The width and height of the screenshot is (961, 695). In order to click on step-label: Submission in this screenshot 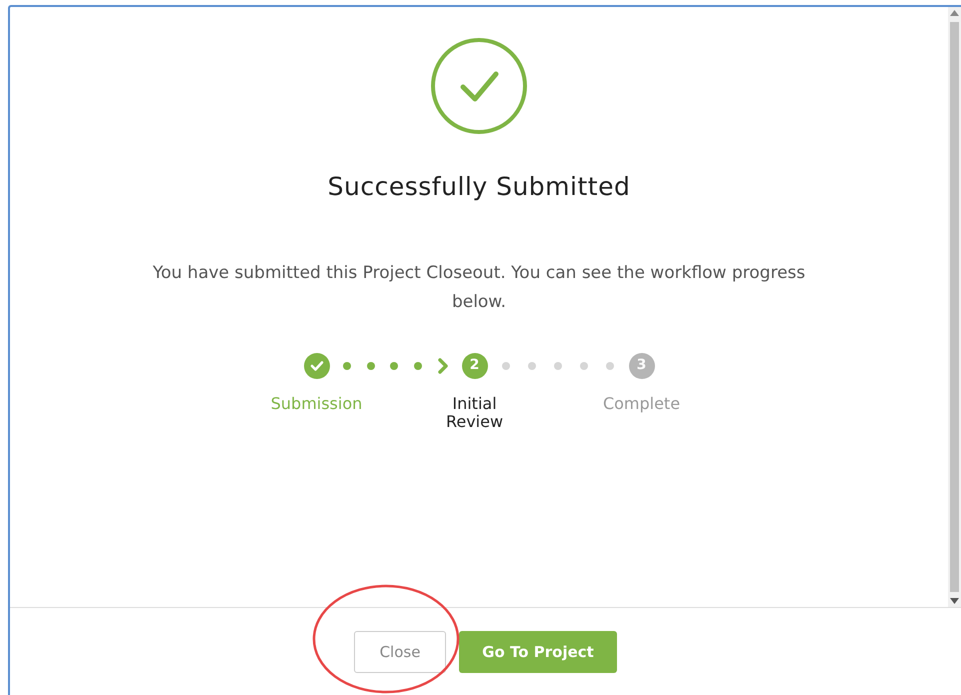, I will do `click(317, 403)`.